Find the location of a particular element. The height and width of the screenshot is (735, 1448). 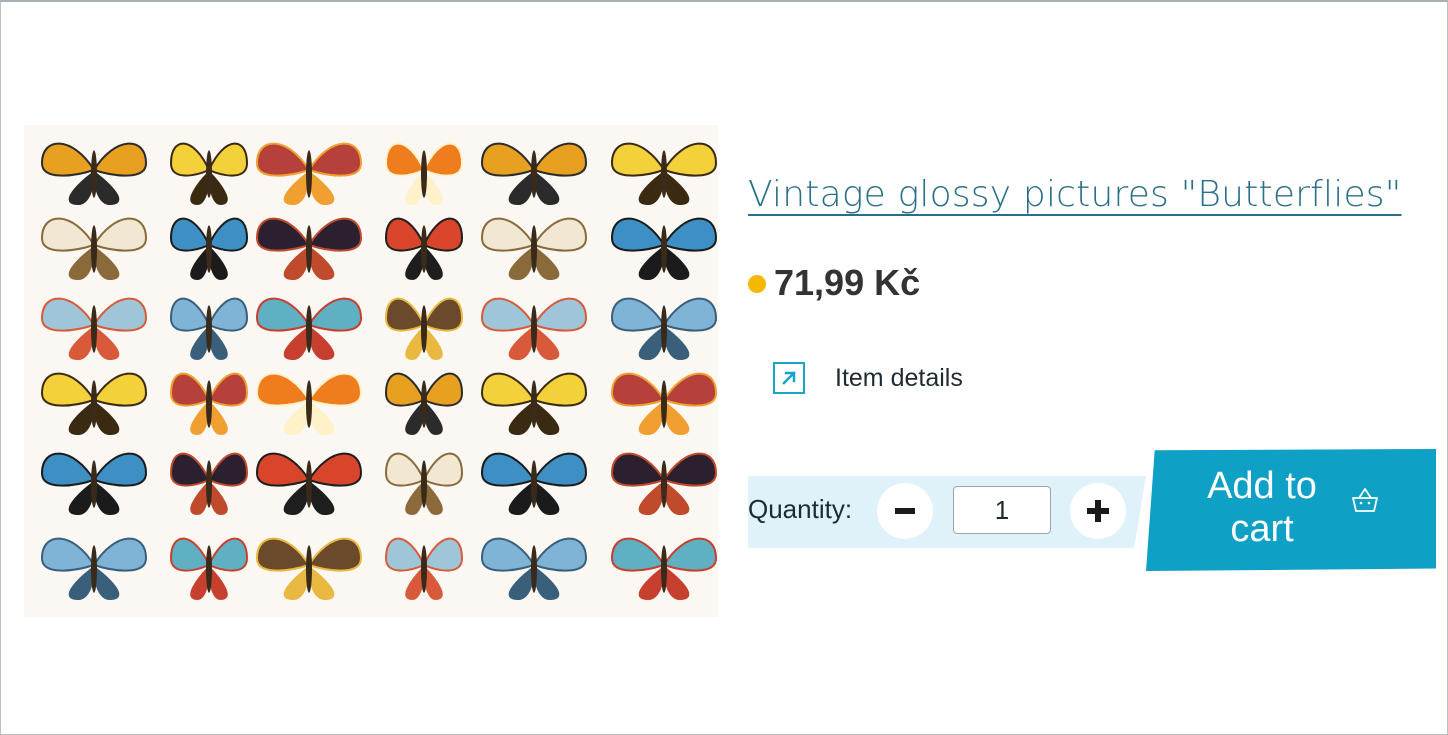

add-to-cart-button: Add to cart is located at coordinates (1291, 510).